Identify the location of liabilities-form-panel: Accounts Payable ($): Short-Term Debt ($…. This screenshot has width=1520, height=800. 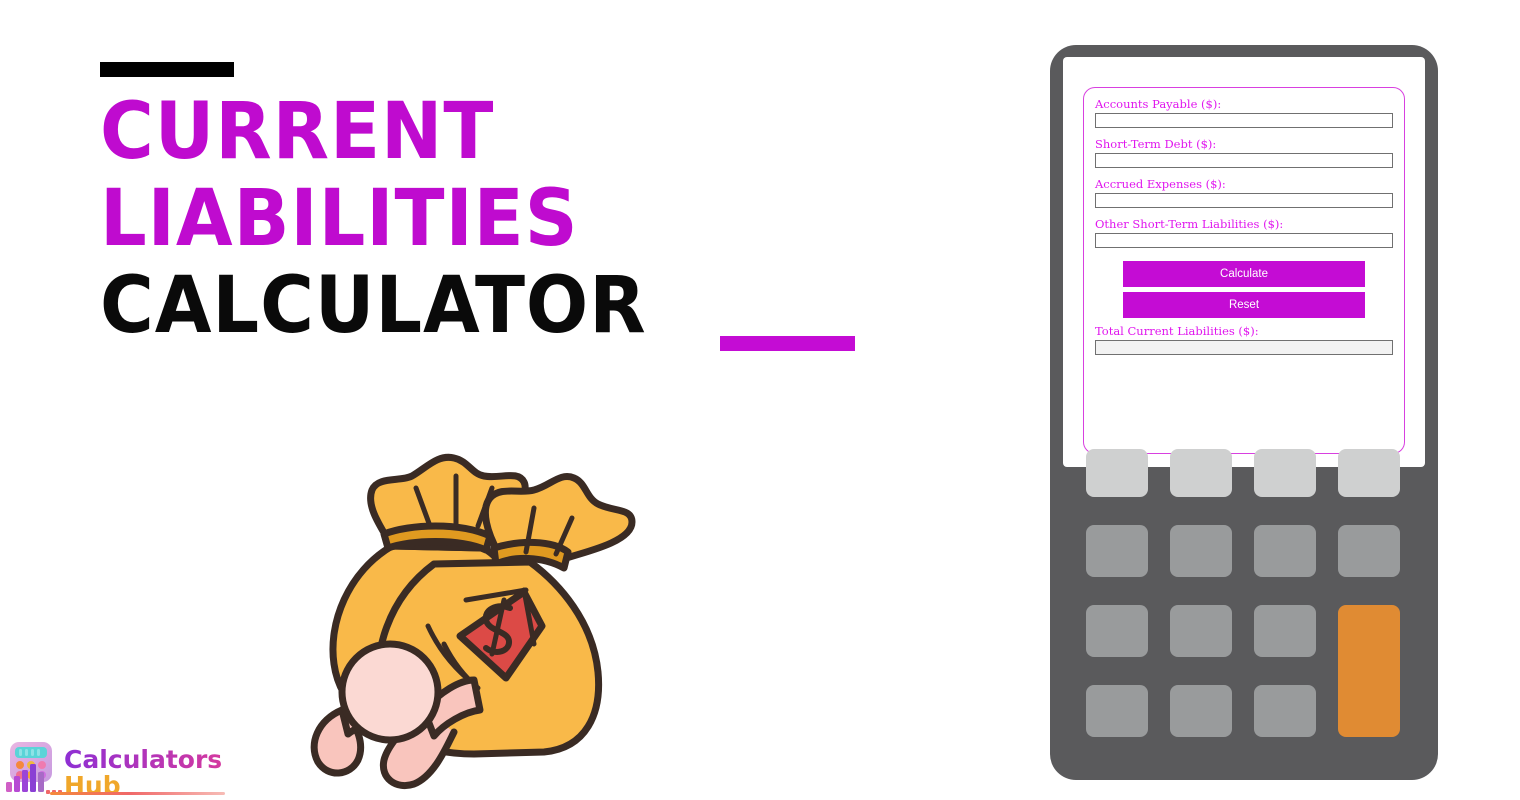
(1244, 270).